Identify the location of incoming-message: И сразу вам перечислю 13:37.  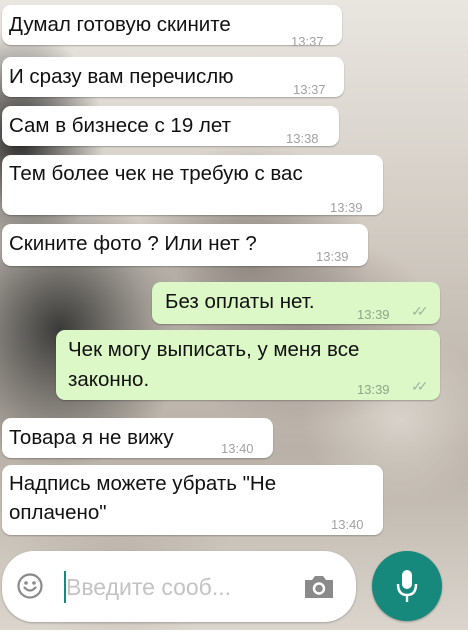
(173, 77).